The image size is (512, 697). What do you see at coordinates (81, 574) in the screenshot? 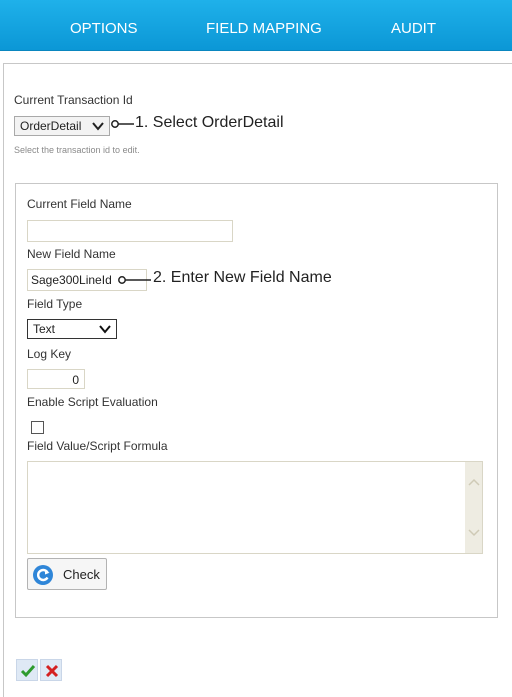
I see `check-button-label: Check` at bounding box center [81, 574].